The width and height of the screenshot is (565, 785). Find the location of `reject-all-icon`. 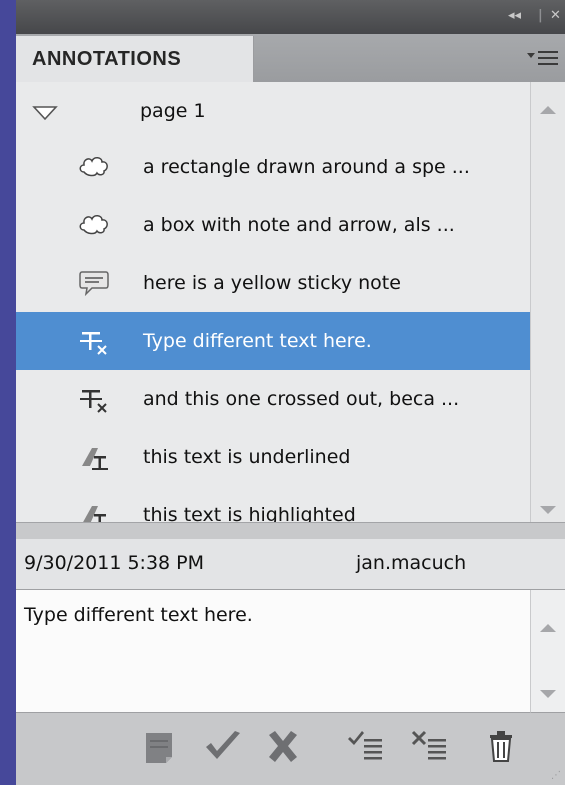

reject-all-icon is located at coordinates (431, 747).